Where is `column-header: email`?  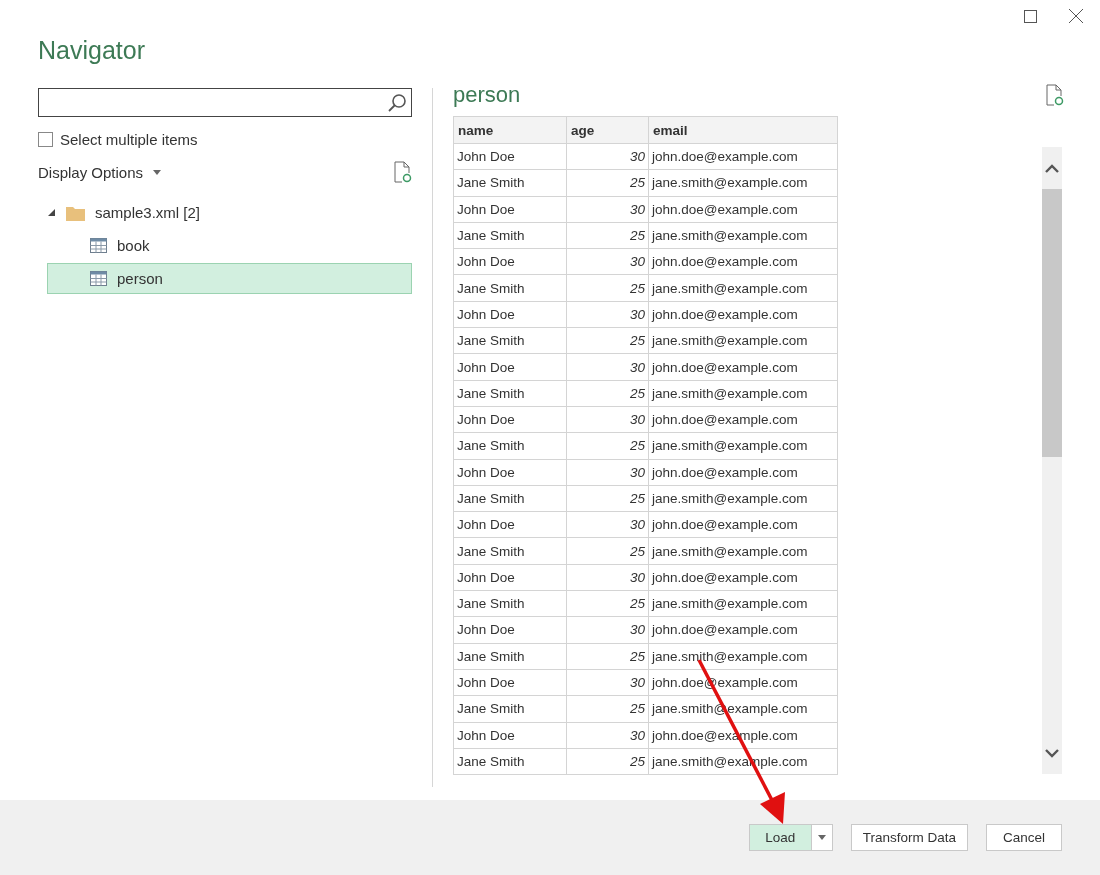
column-header: email is located at coordinates (743, 130).